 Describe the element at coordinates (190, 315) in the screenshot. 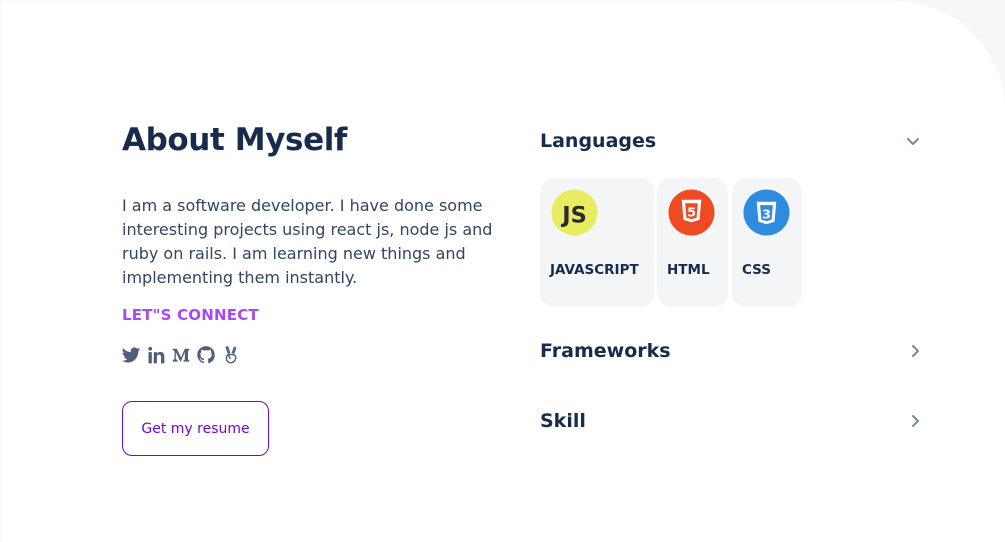

I see `connect-label: LET"S CONNECT` at that location.